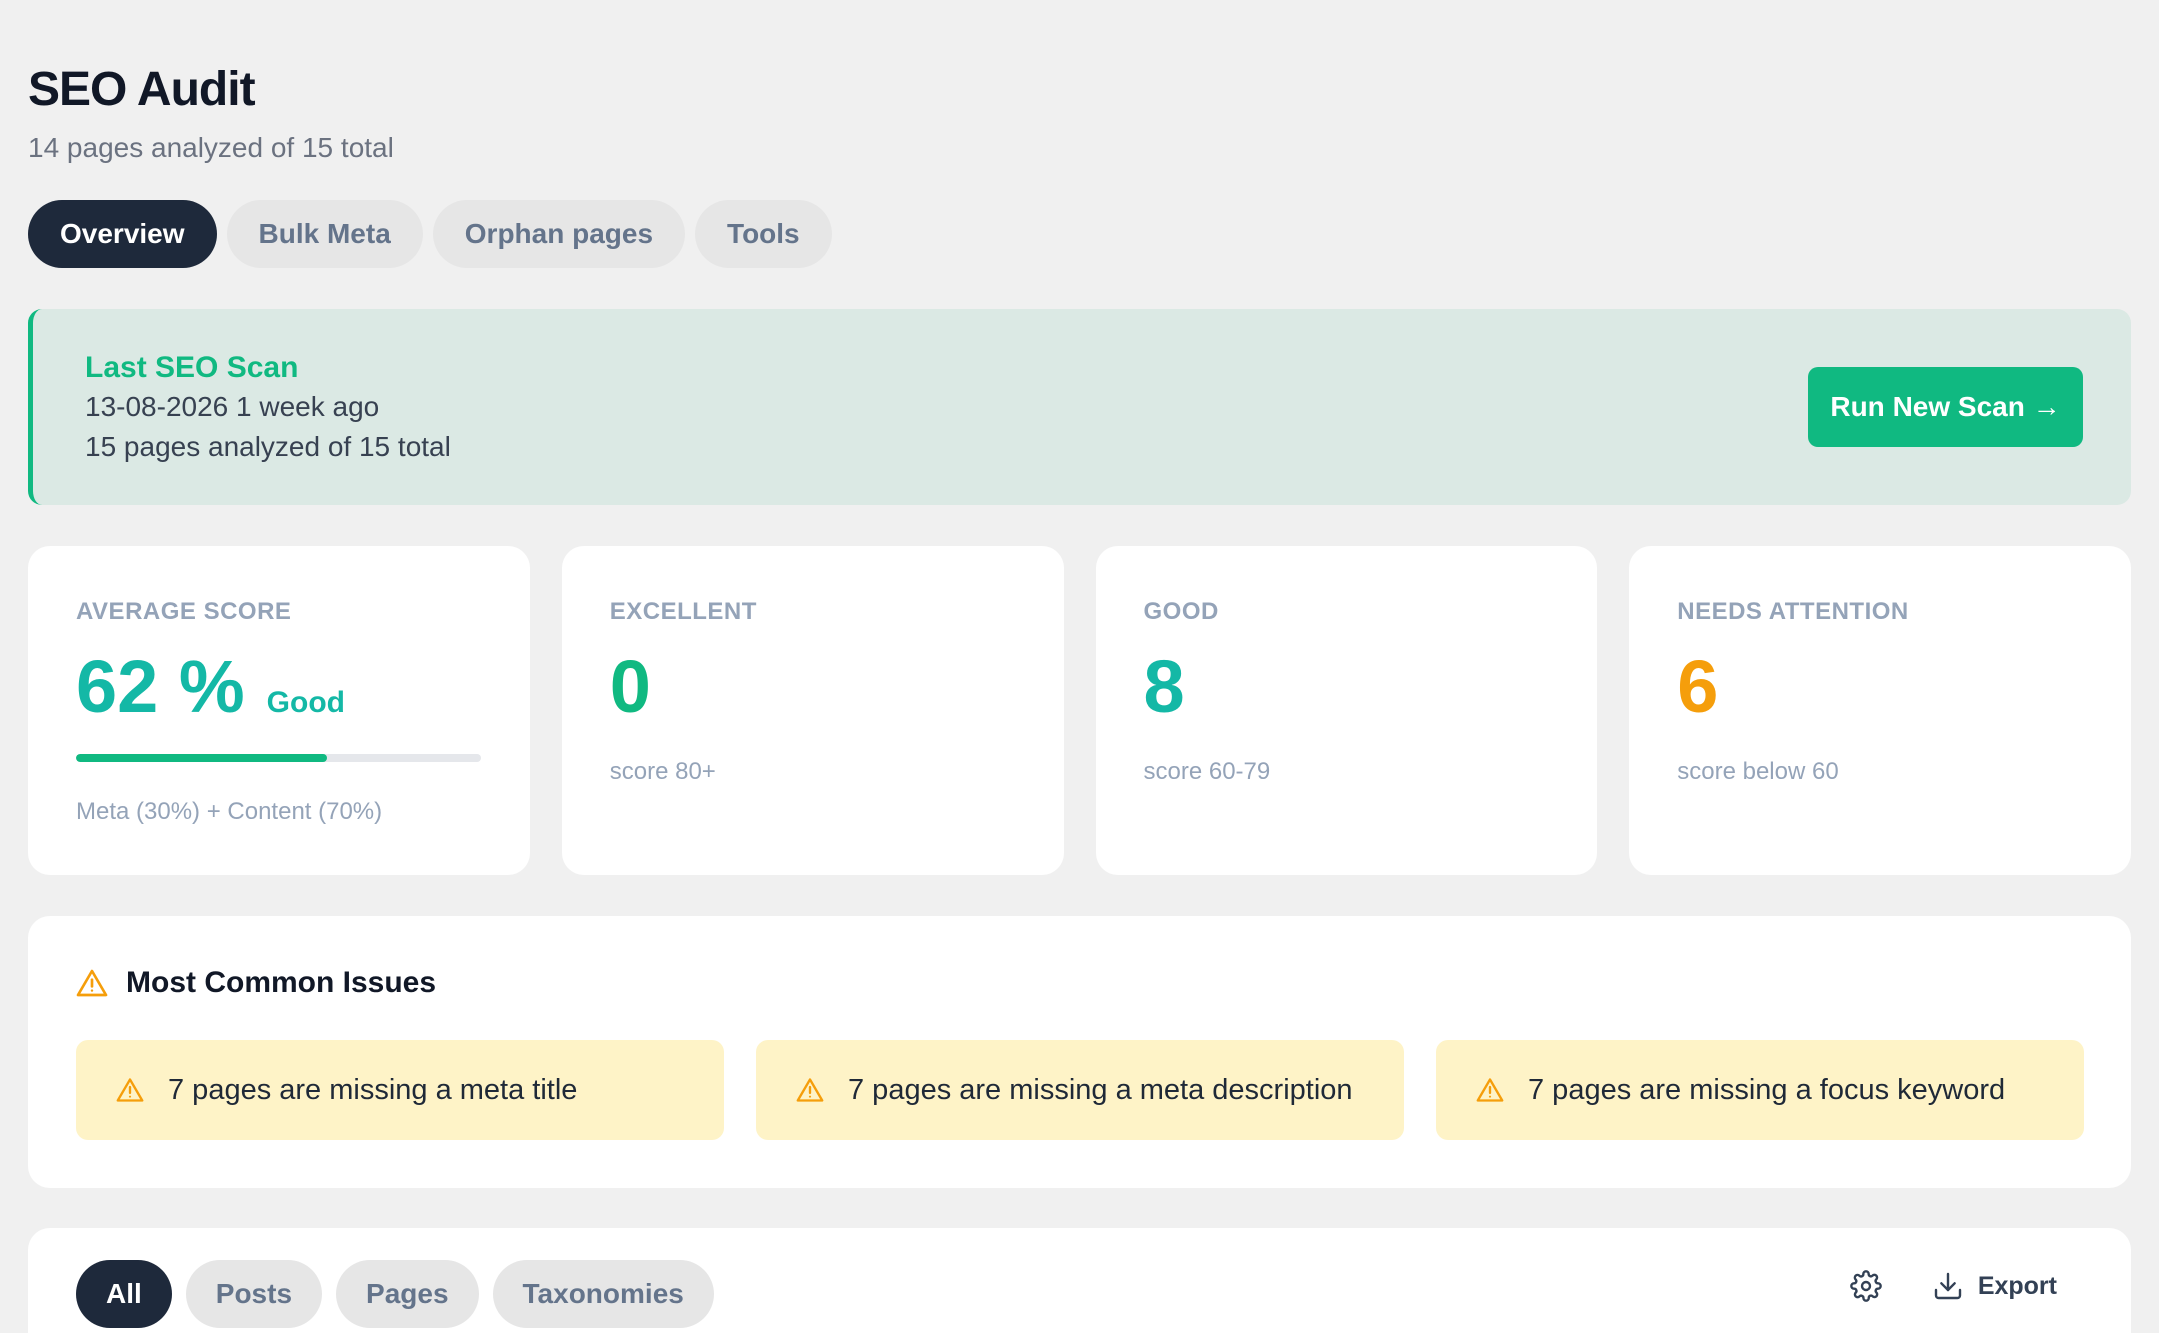  I want to click on issue-text: 7 pages are missing a focus keyword, so click(1767, 1089).